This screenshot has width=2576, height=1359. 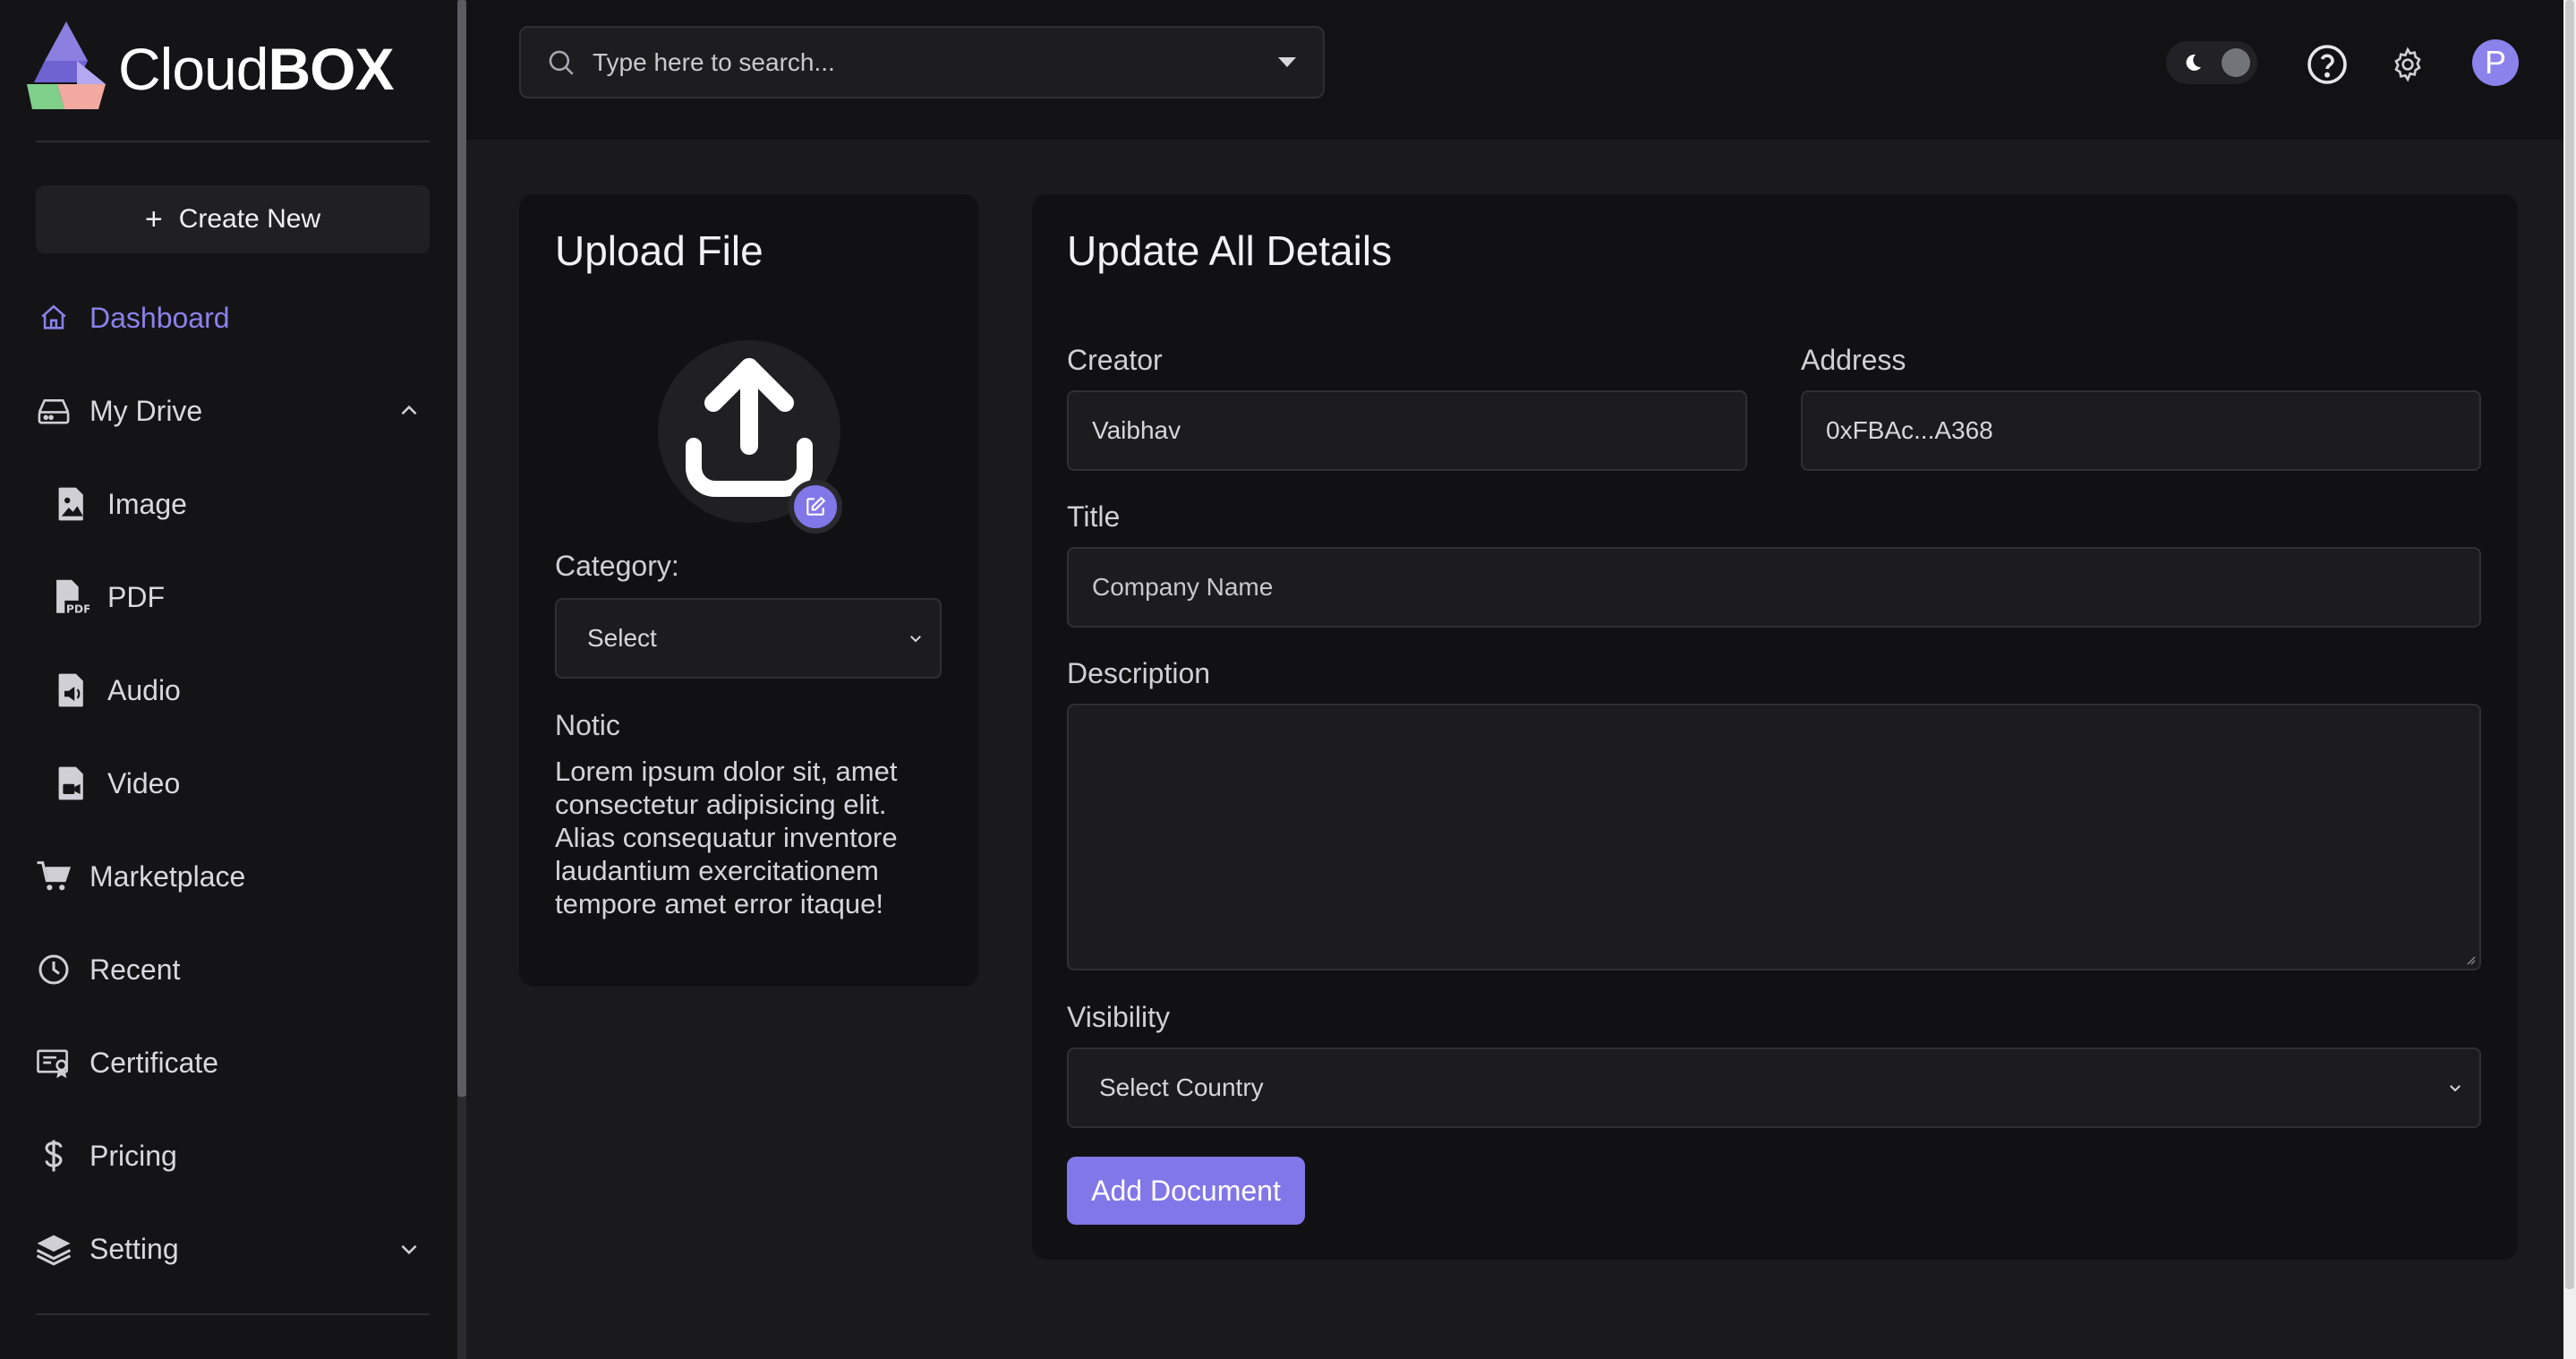 I want to click on visibility-select-value: Select Country, so click(x=1181, y=1087).